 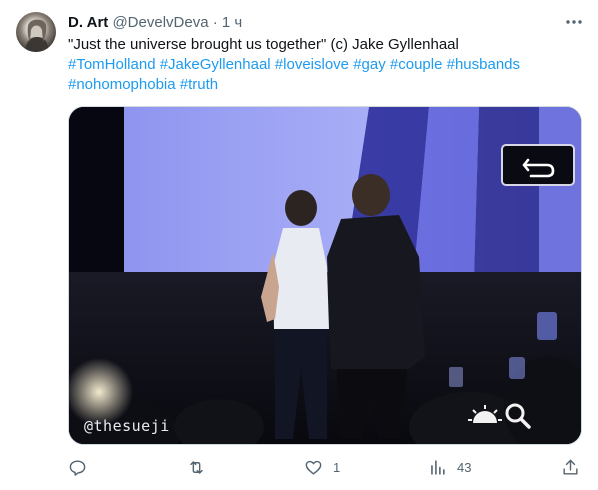 I want to click on views-count: 43, so click(x=464, y=467).